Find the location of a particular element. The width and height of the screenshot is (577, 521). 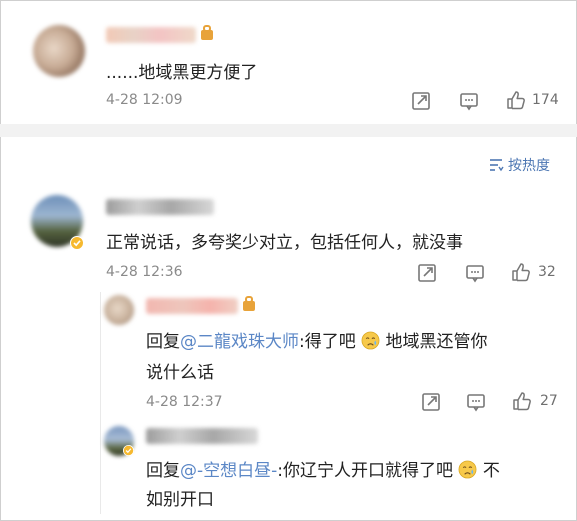

sort-by-hot-button: 按热度 is located at coordinates (519, 165).